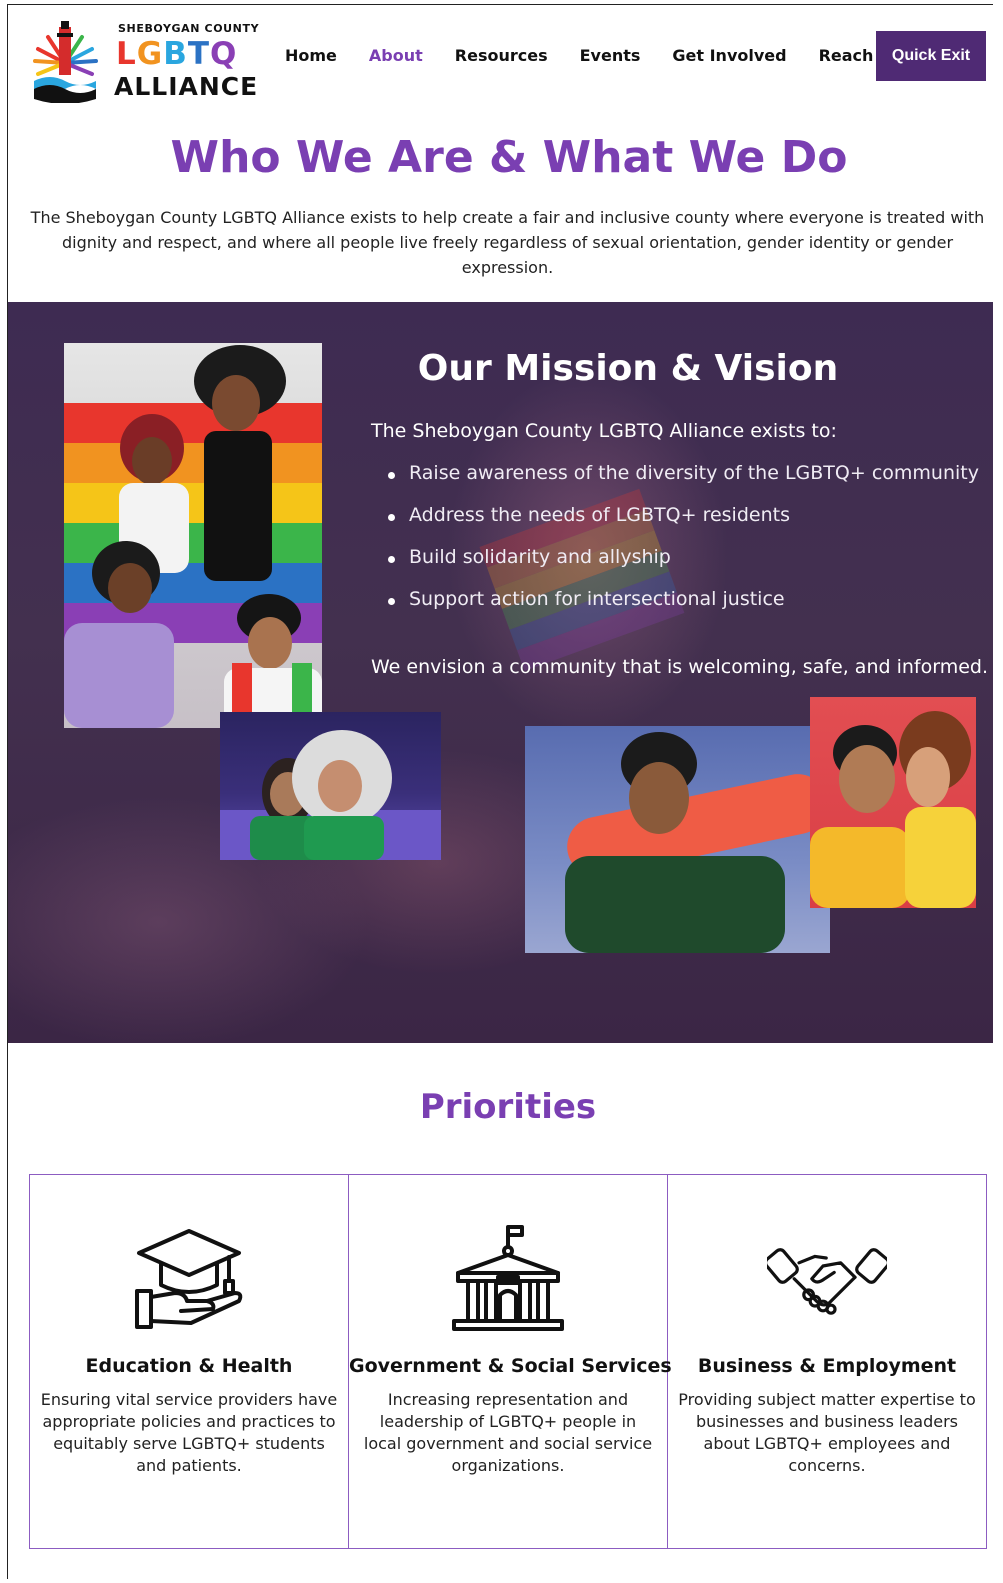 The height and width of the screenshot is (1583, 1003). Describe the element at coordinates (126, 54) in the screenshot. I see `logo-letter: L` at that location.